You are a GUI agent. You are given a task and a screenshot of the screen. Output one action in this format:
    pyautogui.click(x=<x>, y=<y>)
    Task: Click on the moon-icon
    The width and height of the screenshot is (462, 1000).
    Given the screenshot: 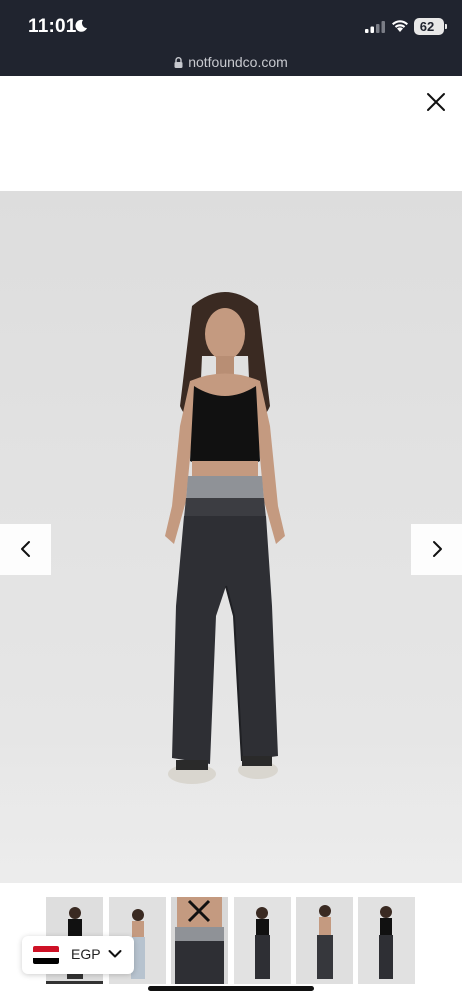 What is the action you would take?
    pyautogui.click(x=81, y=25)
    